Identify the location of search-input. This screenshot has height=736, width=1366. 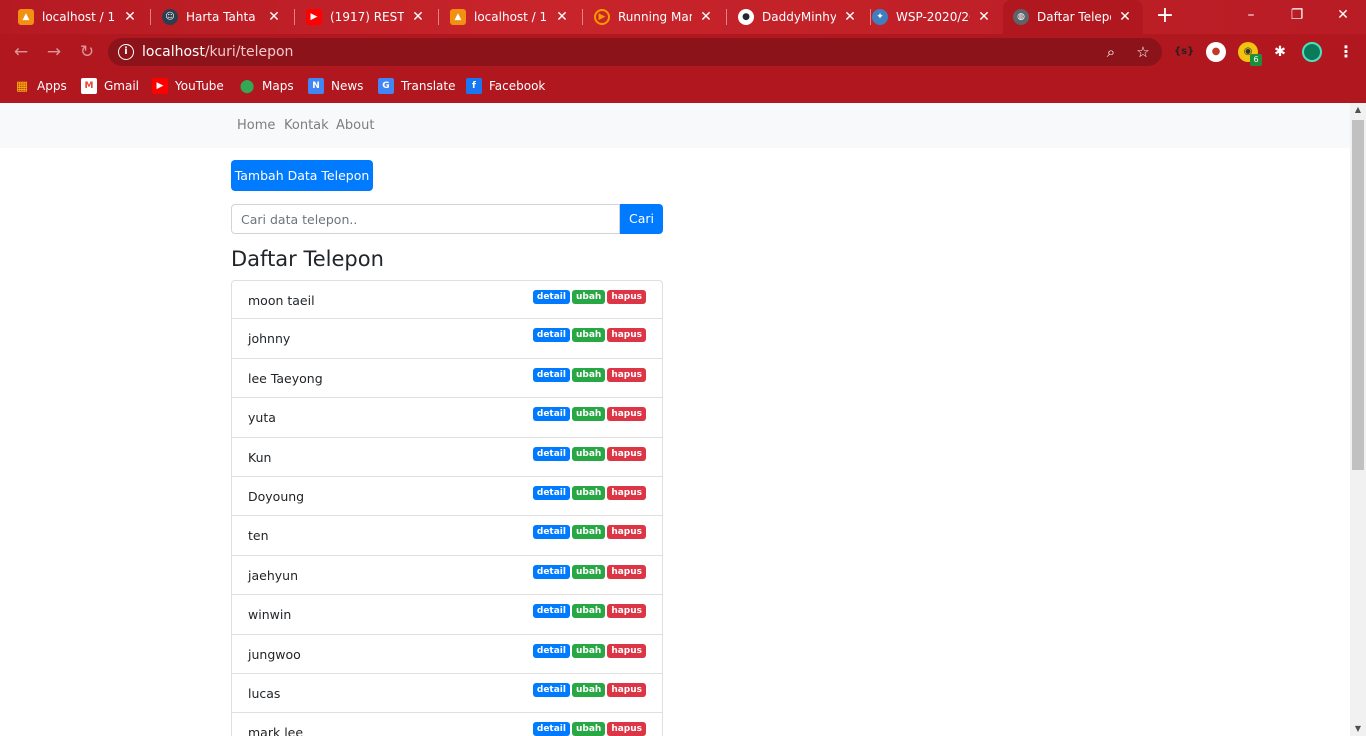
(425, 219).